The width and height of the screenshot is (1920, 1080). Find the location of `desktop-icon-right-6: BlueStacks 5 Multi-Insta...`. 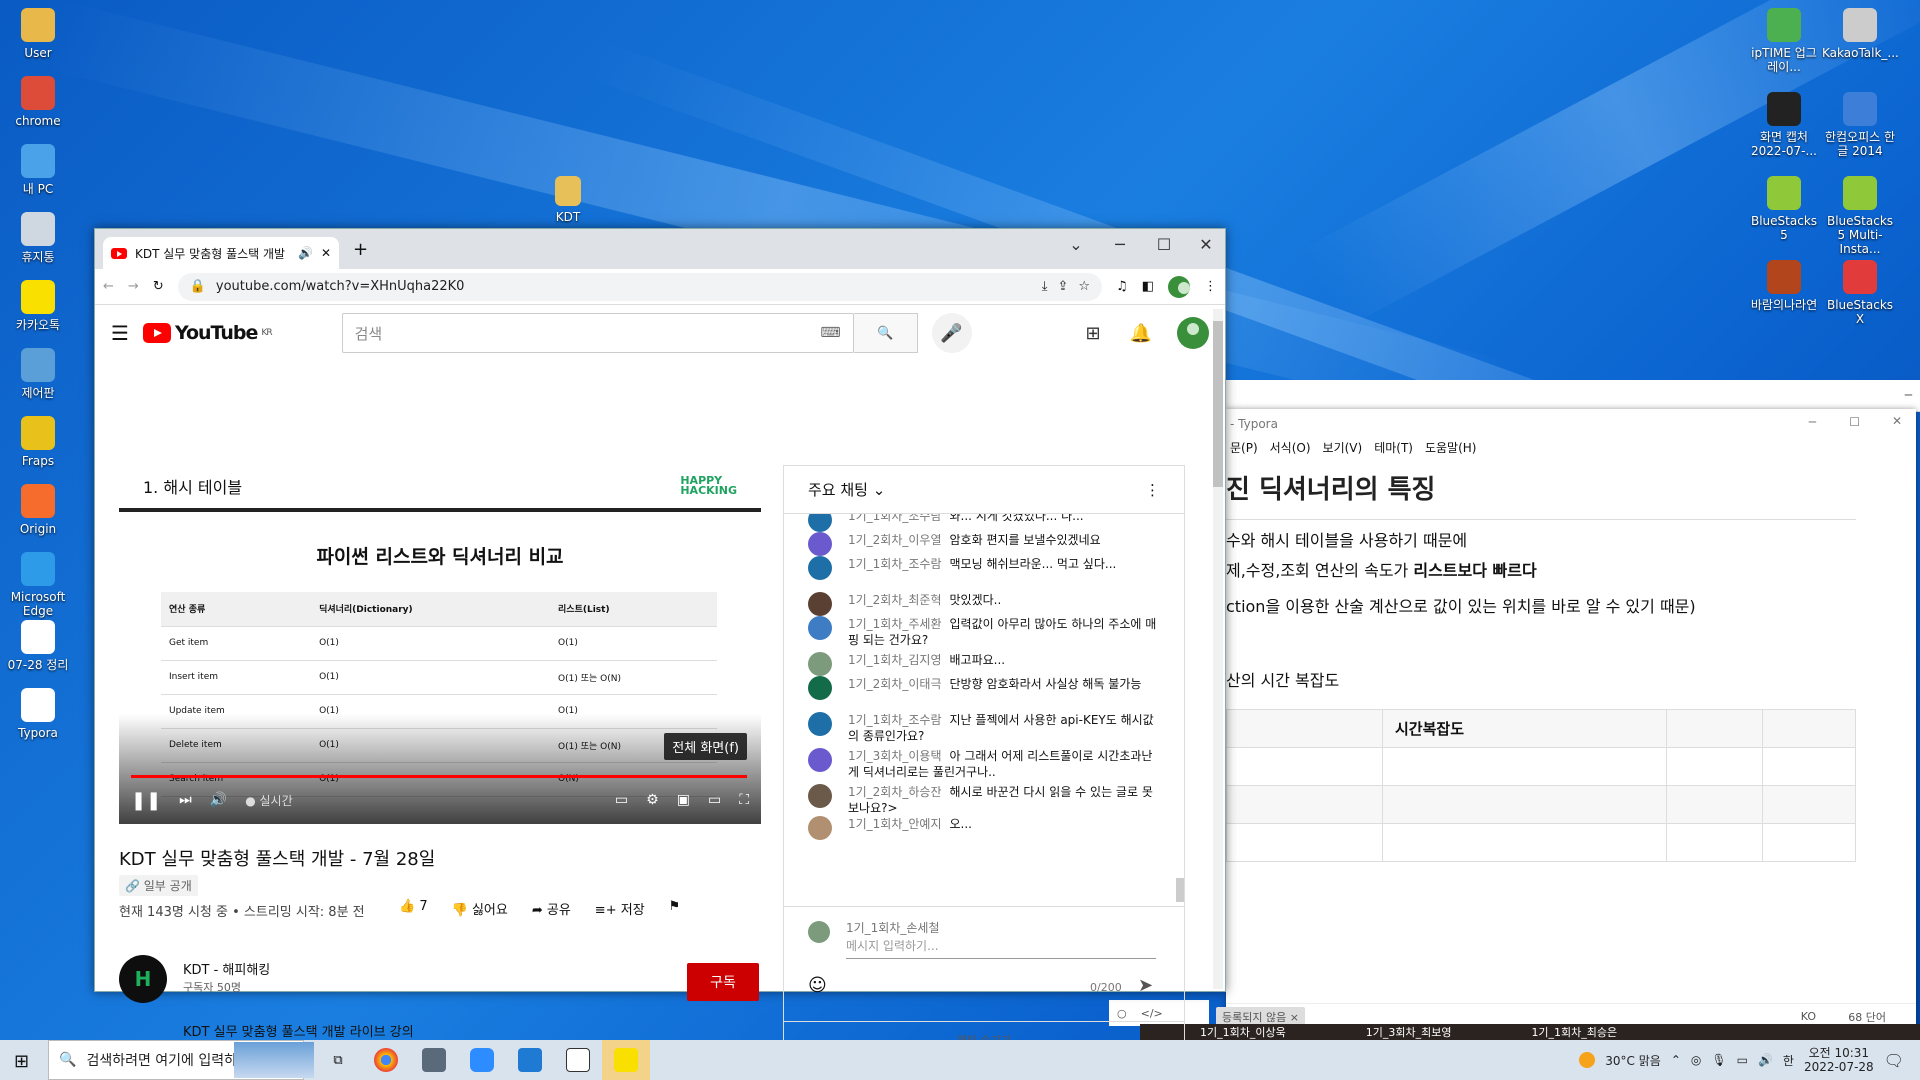

desktop-icon-right-6: BlueStacks 5 Multi-Insta... is located at coordinates (1860, 216).